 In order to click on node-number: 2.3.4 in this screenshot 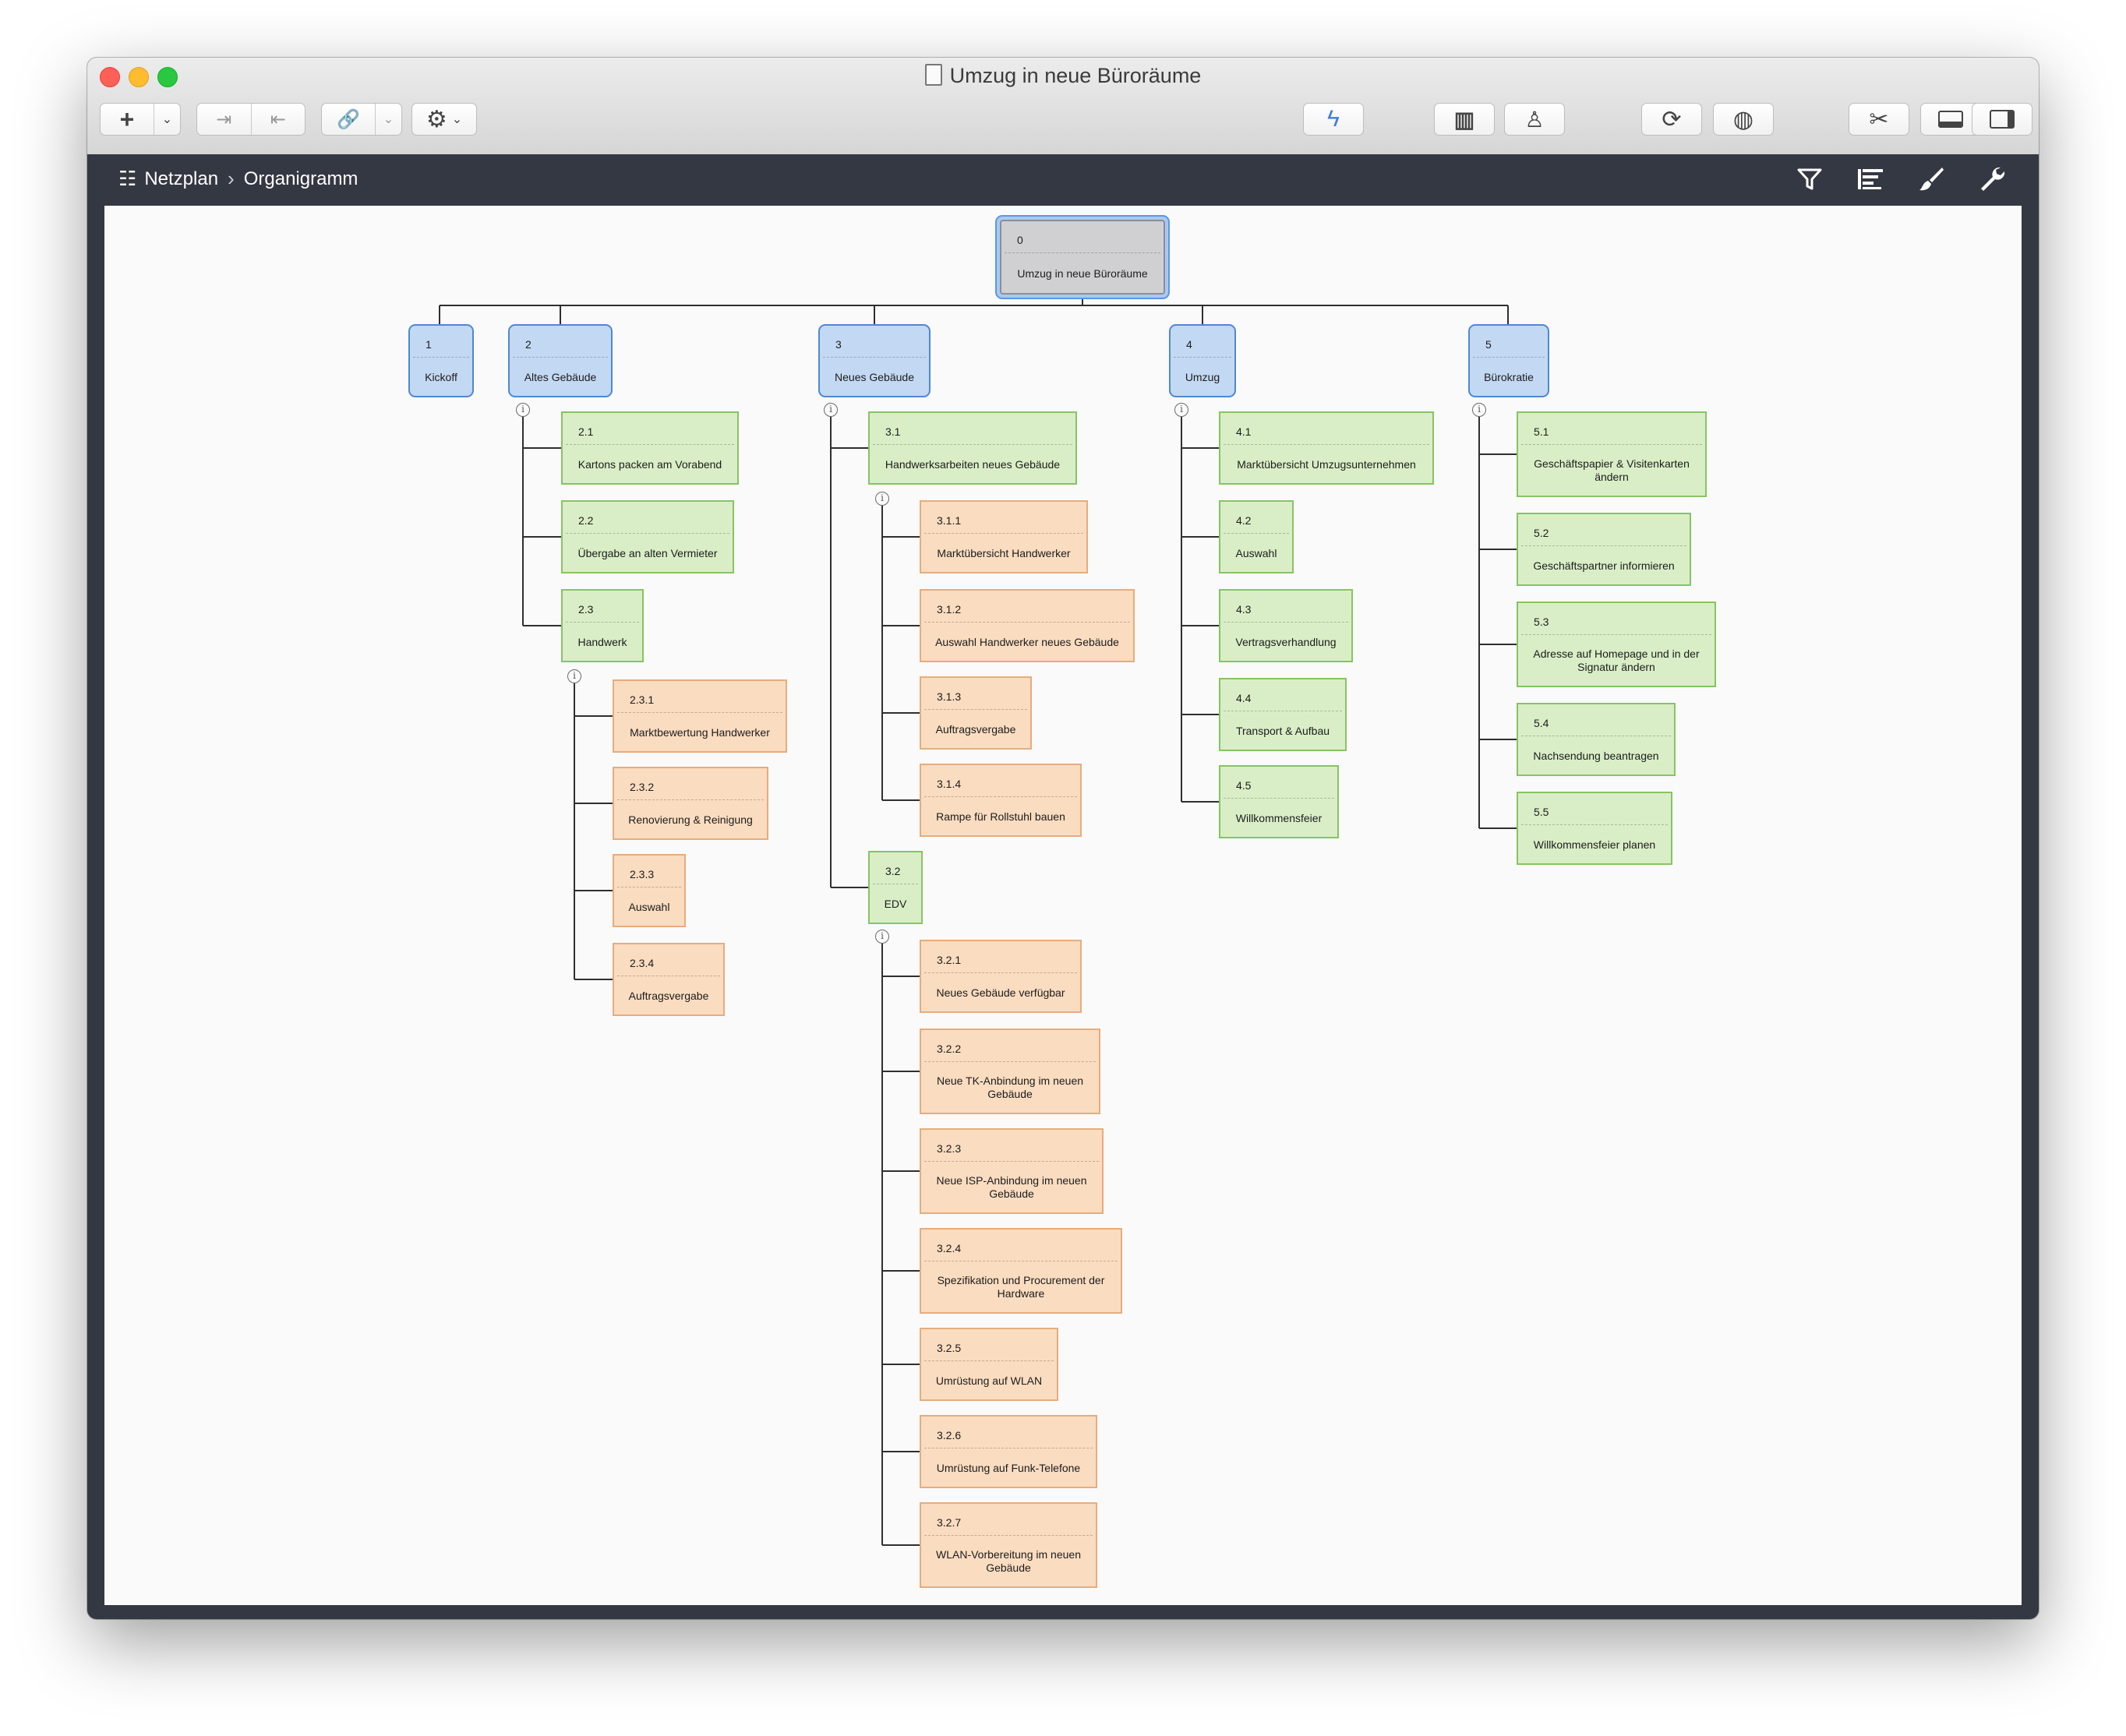, I will do `click(642, 963)`.